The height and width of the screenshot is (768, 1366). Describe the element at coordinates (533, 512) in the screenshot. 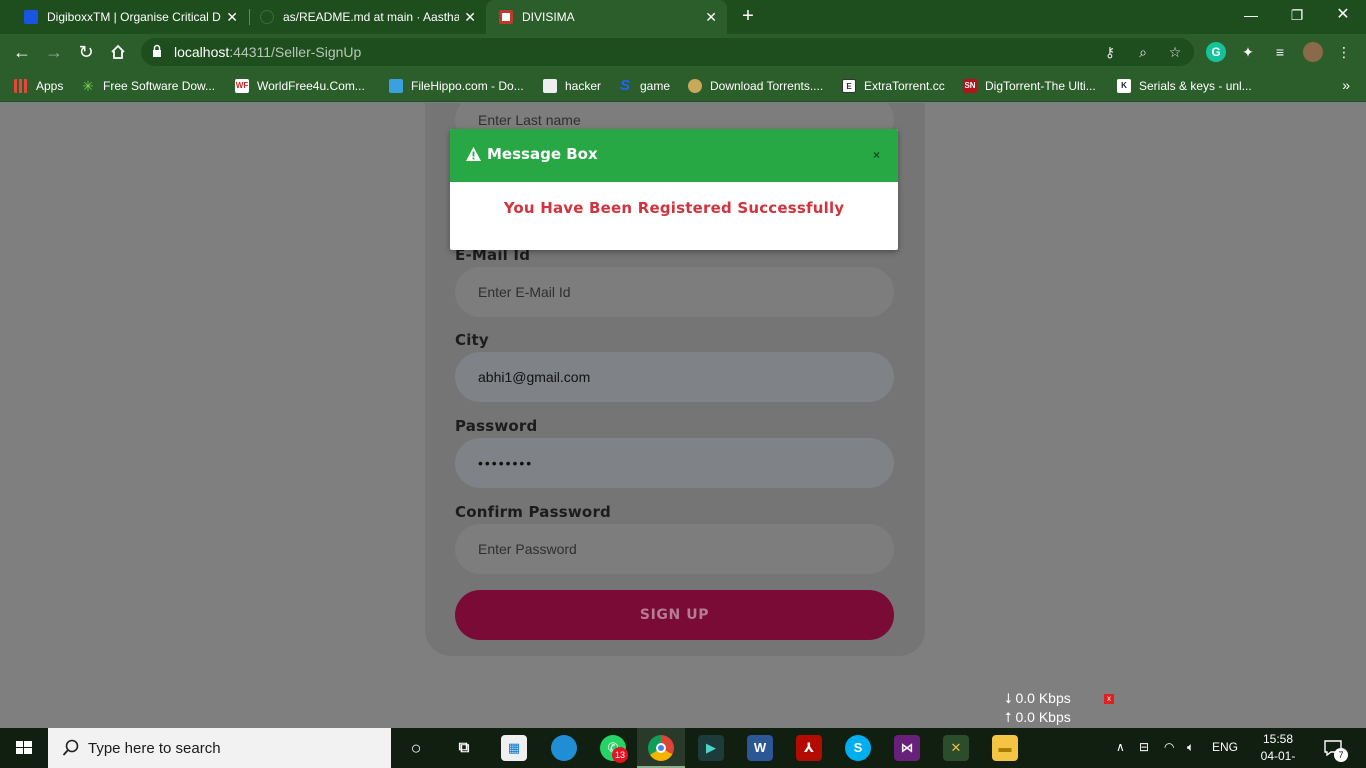

I see `confirm-password-label: Confirm Password` at that location.